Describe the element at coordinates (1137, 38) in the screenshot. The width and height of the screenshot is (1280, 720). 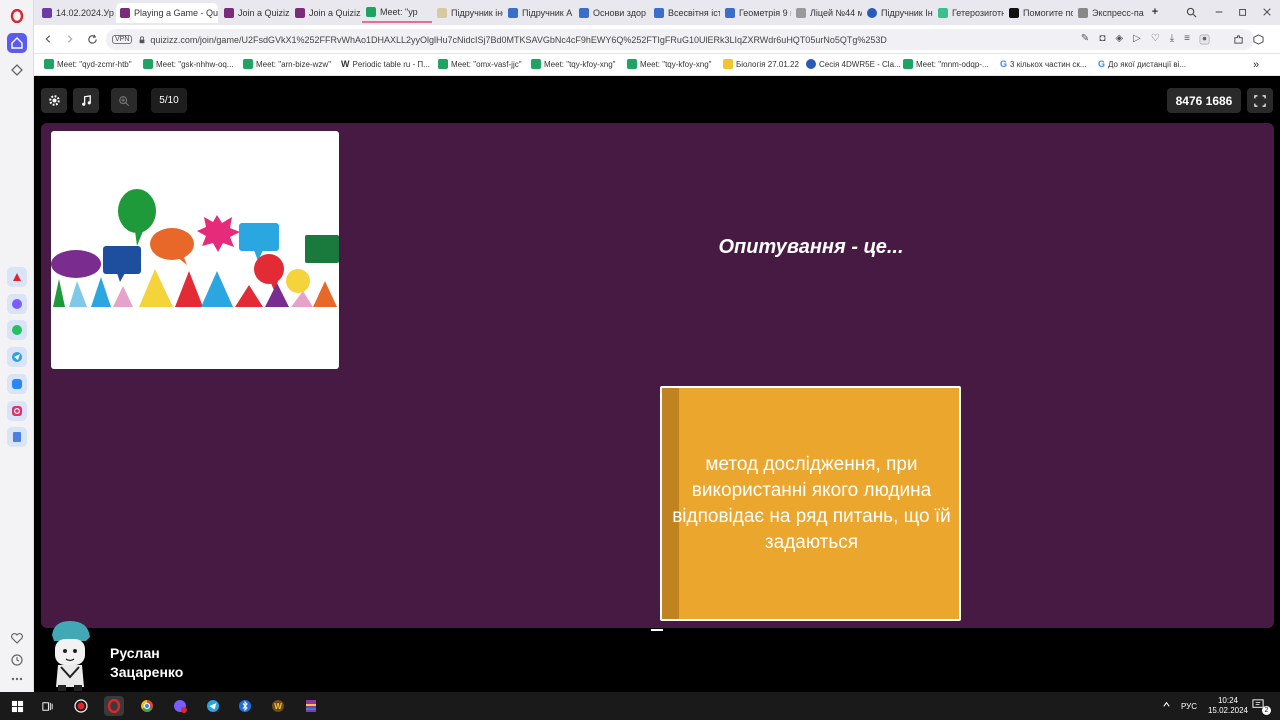
I see `play-icon: ▷` at that location.